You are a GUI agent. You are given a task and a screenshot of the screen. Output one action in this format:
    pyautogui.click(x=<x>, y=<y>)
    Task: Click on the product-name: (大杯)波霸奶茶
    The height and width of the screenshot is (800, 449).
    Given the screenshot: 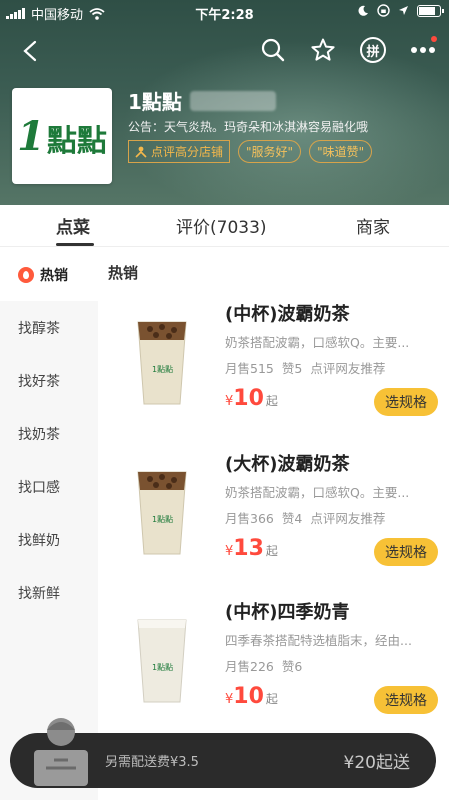 What is the action you would take?
    pyautogui.click(x=287, y=464)
    